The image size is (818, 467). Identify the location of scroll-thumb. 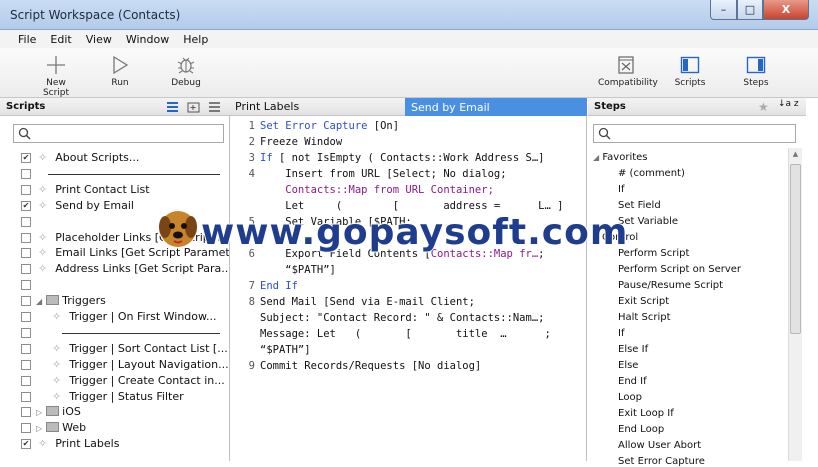
(795, 249).